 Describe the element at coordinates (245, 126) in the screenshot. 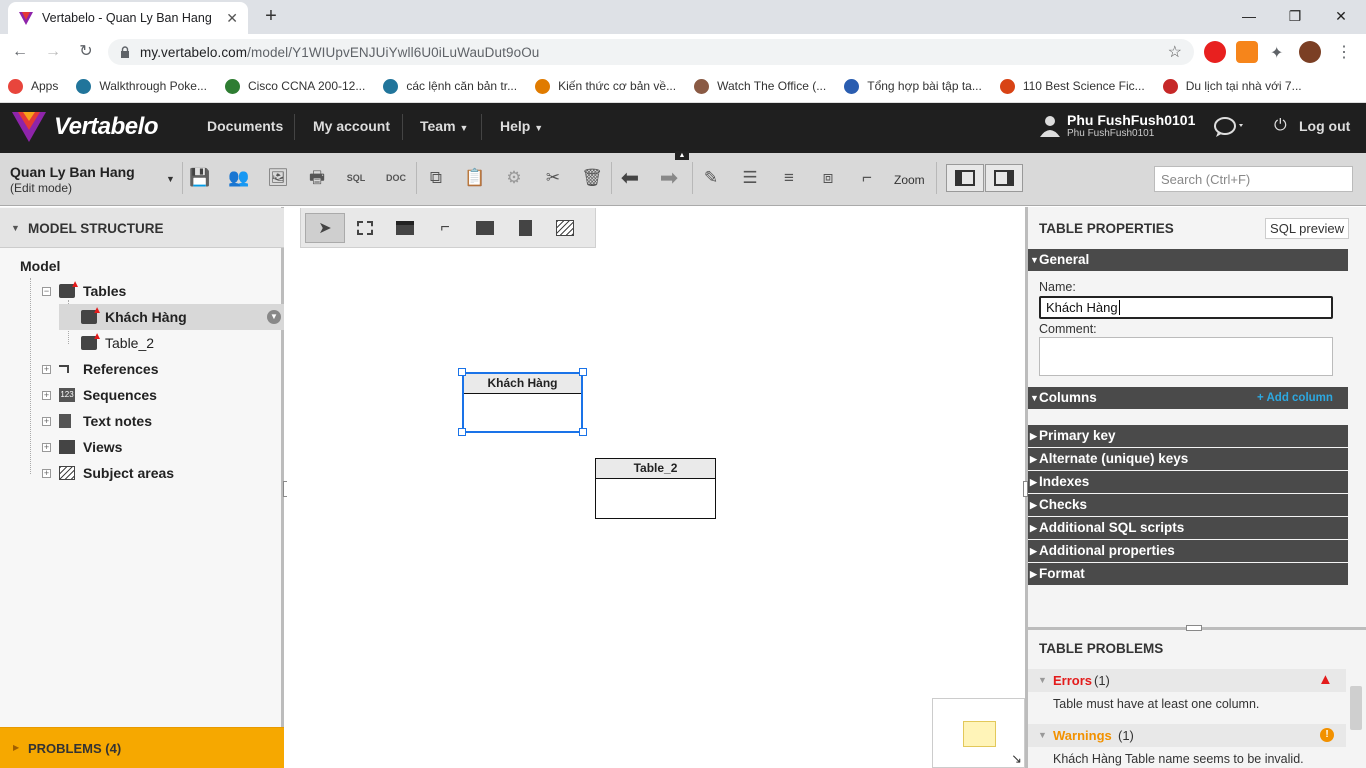

I see `nav-documents: Documents` at that location.